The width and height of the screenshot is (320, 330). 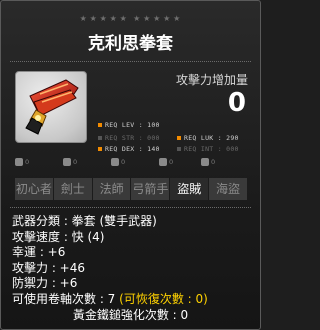 What do you see at coordinates (115, 162) in the screenshot?
I see `potion-icon` at bounding box center [115, 162].